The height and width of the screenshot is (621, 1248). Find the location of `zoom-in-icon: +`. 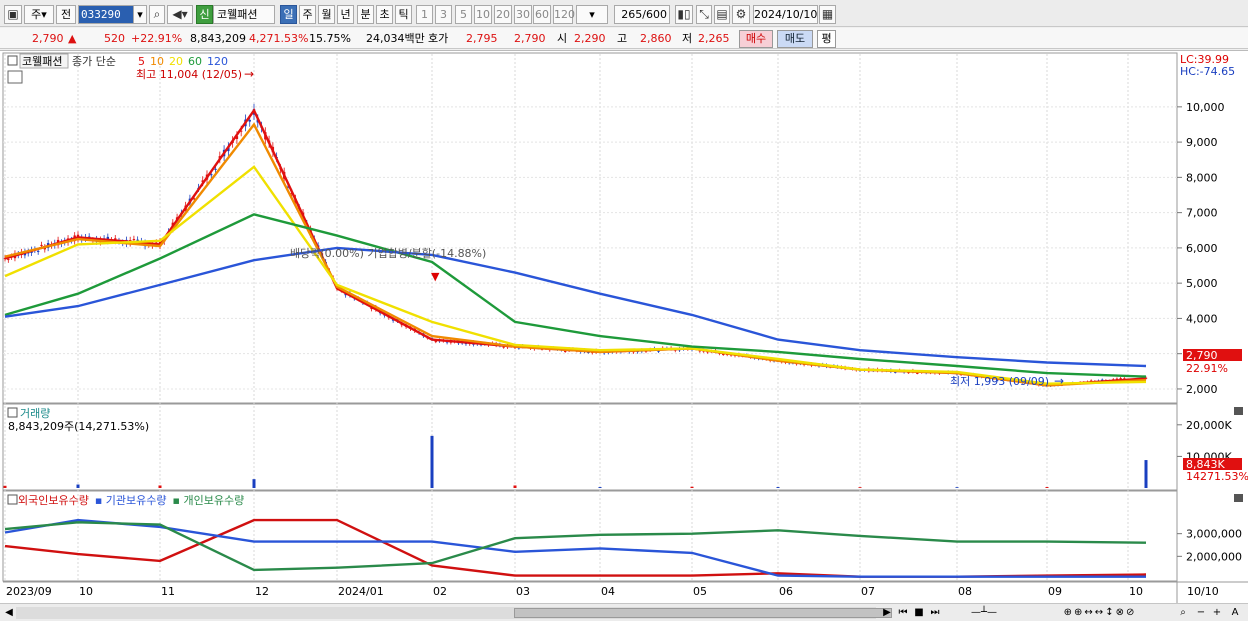

zoom-in-icon: + is located at coordinates (1217, 613).